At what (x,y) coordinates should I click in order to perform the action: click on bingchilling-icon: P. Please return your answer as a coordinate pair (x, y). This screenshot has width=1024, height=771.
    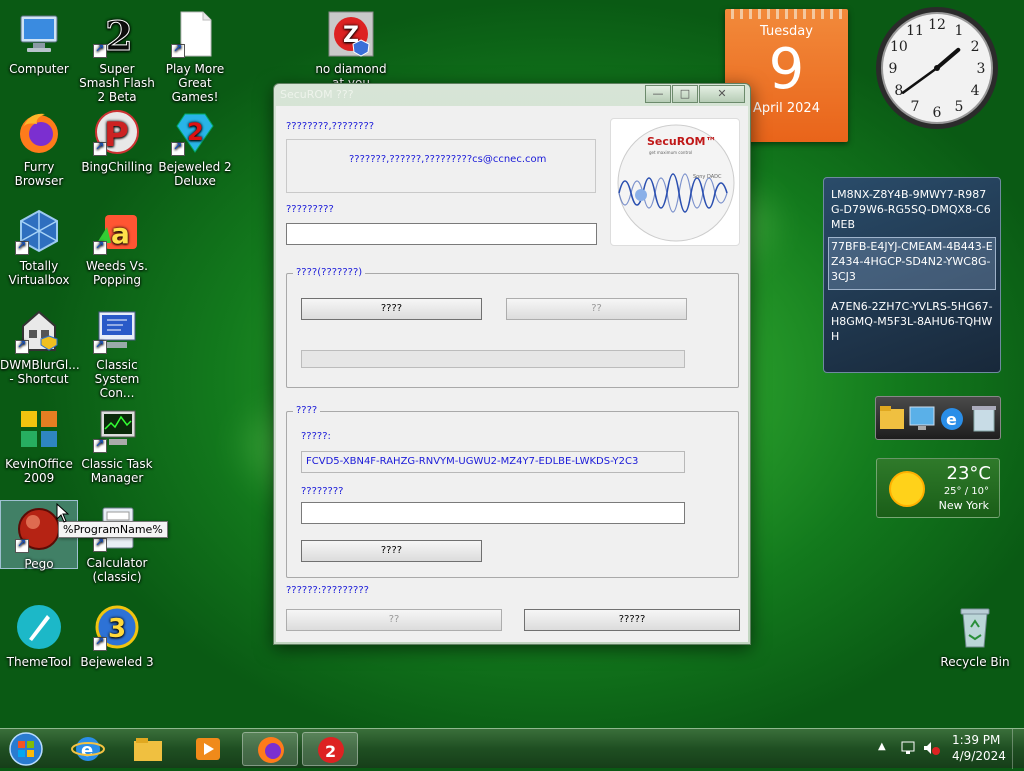
    Looking at the image, I should click on (117, 132).